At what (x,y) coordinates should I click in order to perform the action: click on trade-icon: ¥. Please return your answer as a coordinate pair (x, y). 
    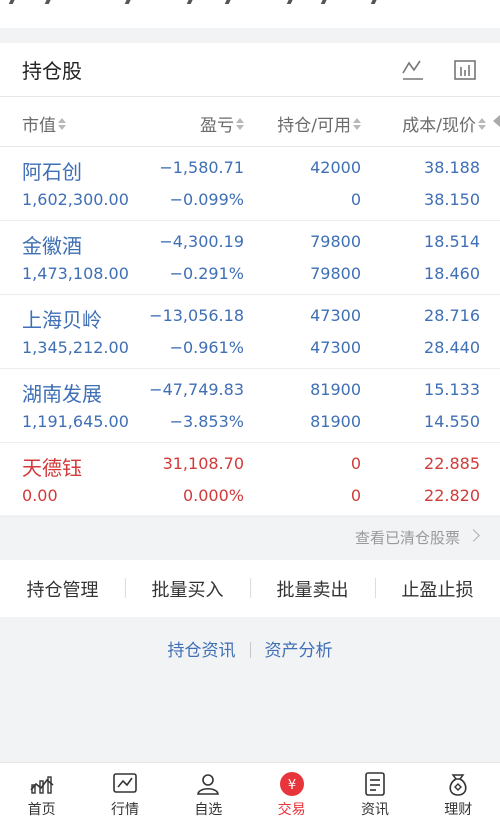
    Looking at the image, I should click on (292, 784).